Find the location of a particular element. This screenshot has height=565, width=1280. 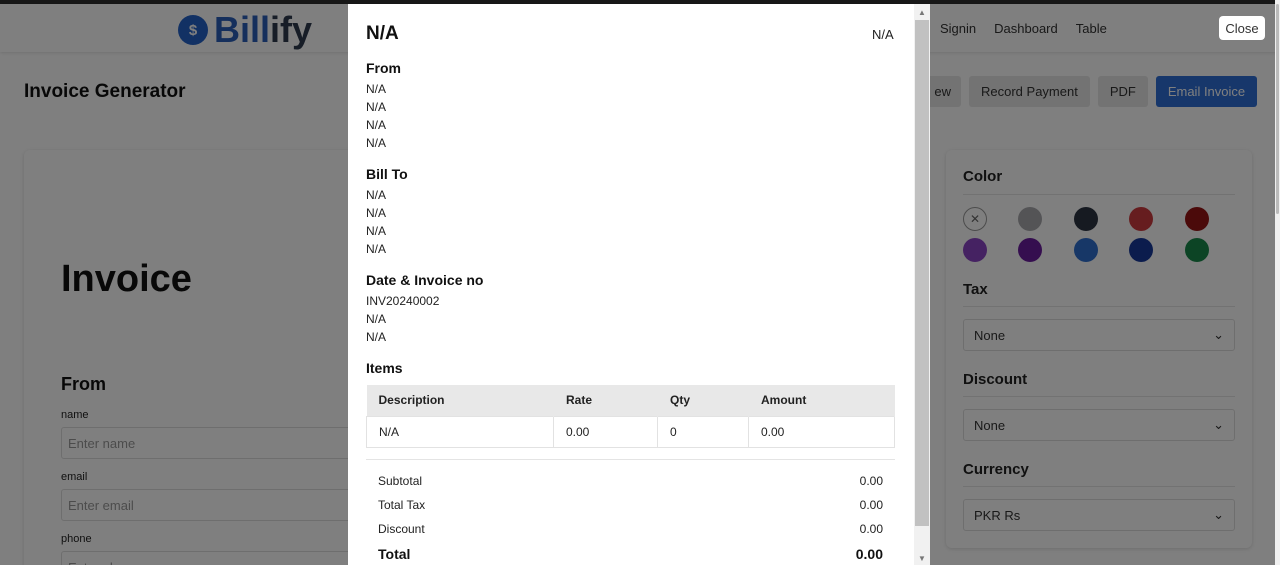

column-header-qty: Qty is located at coordinates (703, 400).